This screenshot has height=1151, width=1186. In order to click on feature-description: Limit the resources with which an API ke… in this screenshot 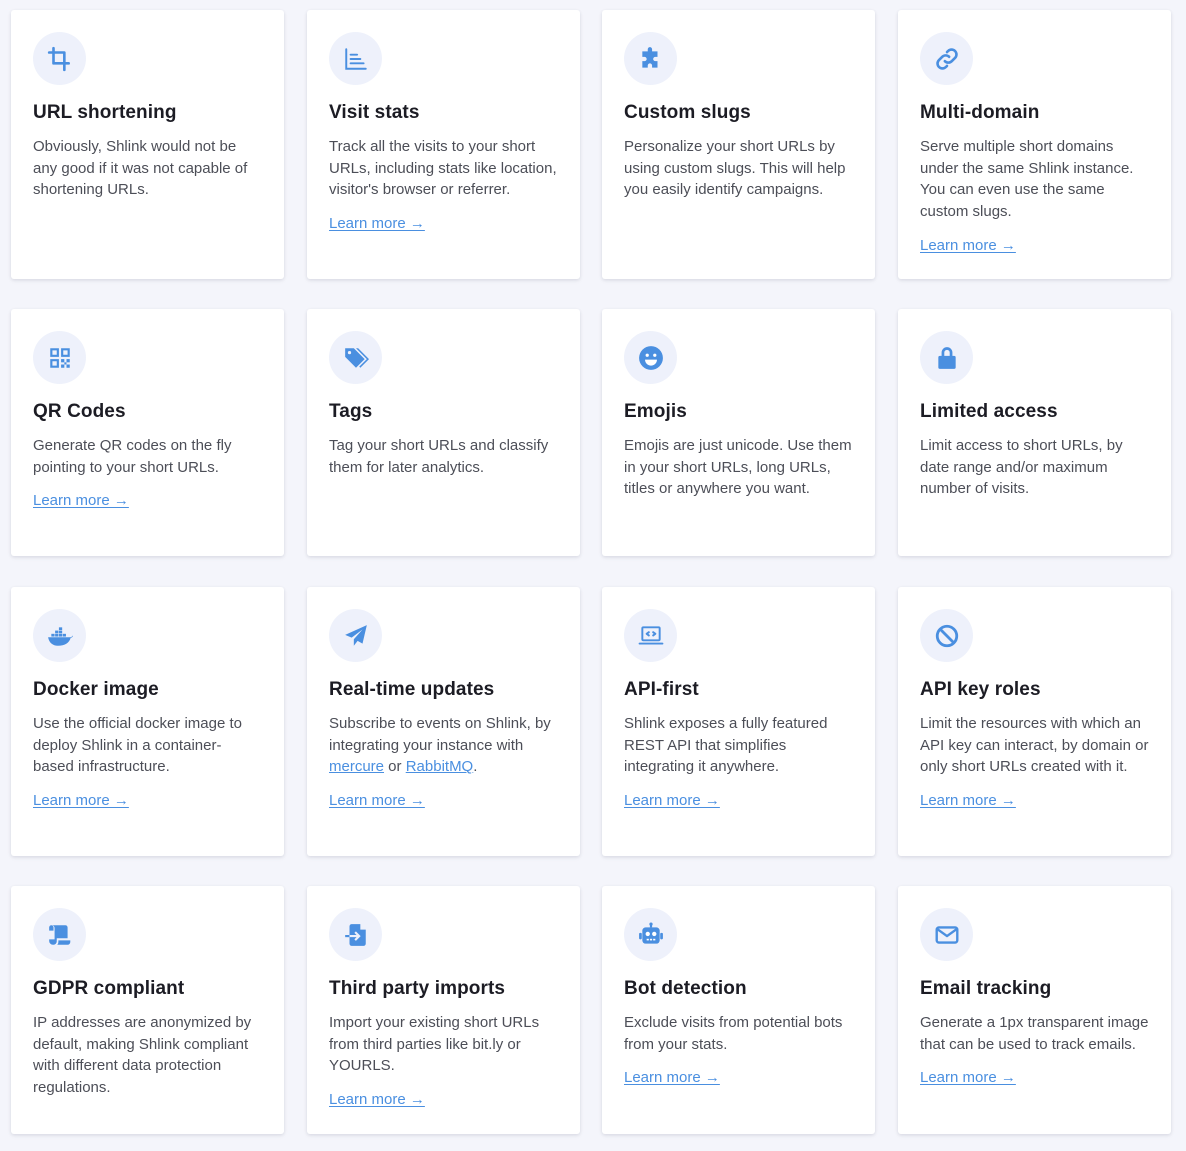, I will do `click(1034, 745)`.